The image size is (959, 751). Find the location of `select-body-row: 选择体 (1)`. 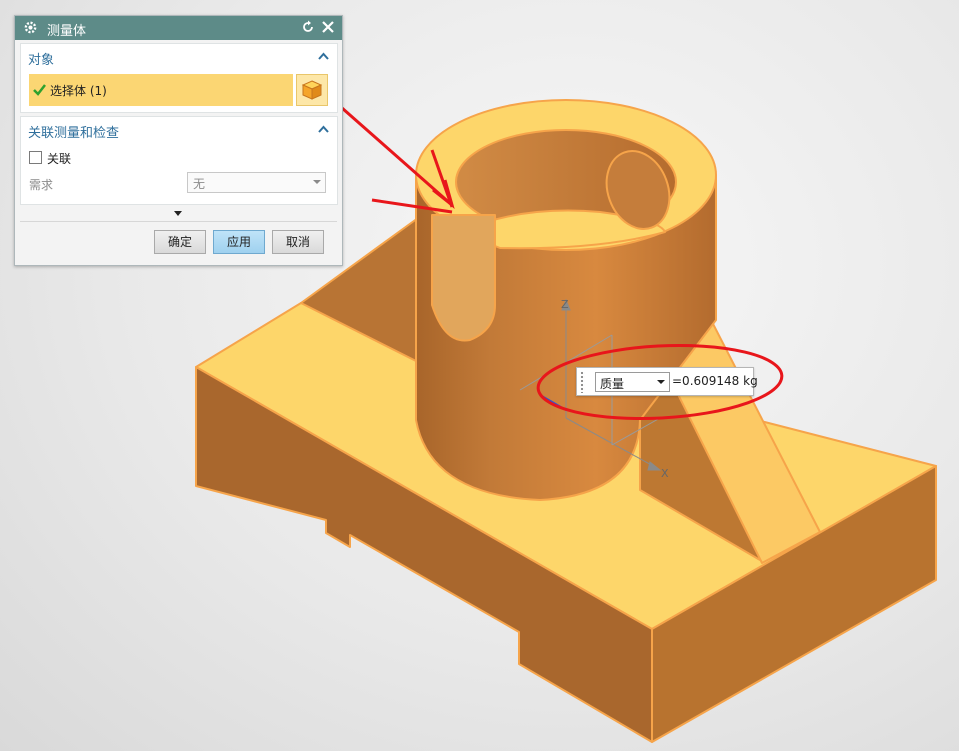

select-body-row: 选择体 (1) is located at coordinates (161, 90).